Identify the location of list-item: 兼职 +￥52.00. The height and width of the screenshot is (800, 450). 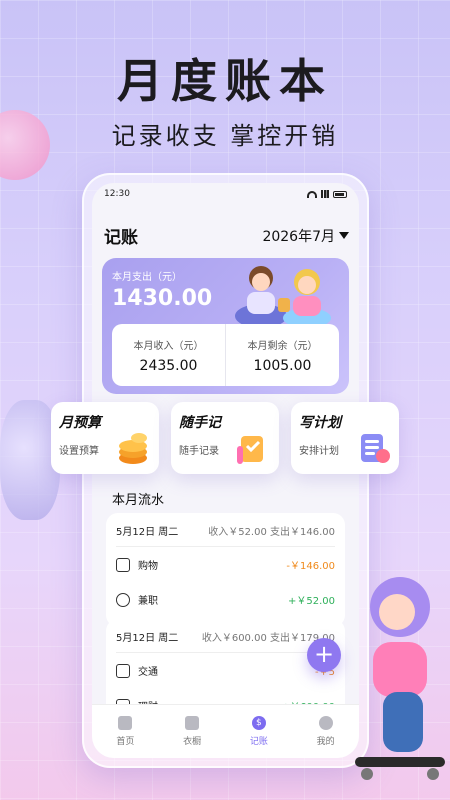
(225, 599).